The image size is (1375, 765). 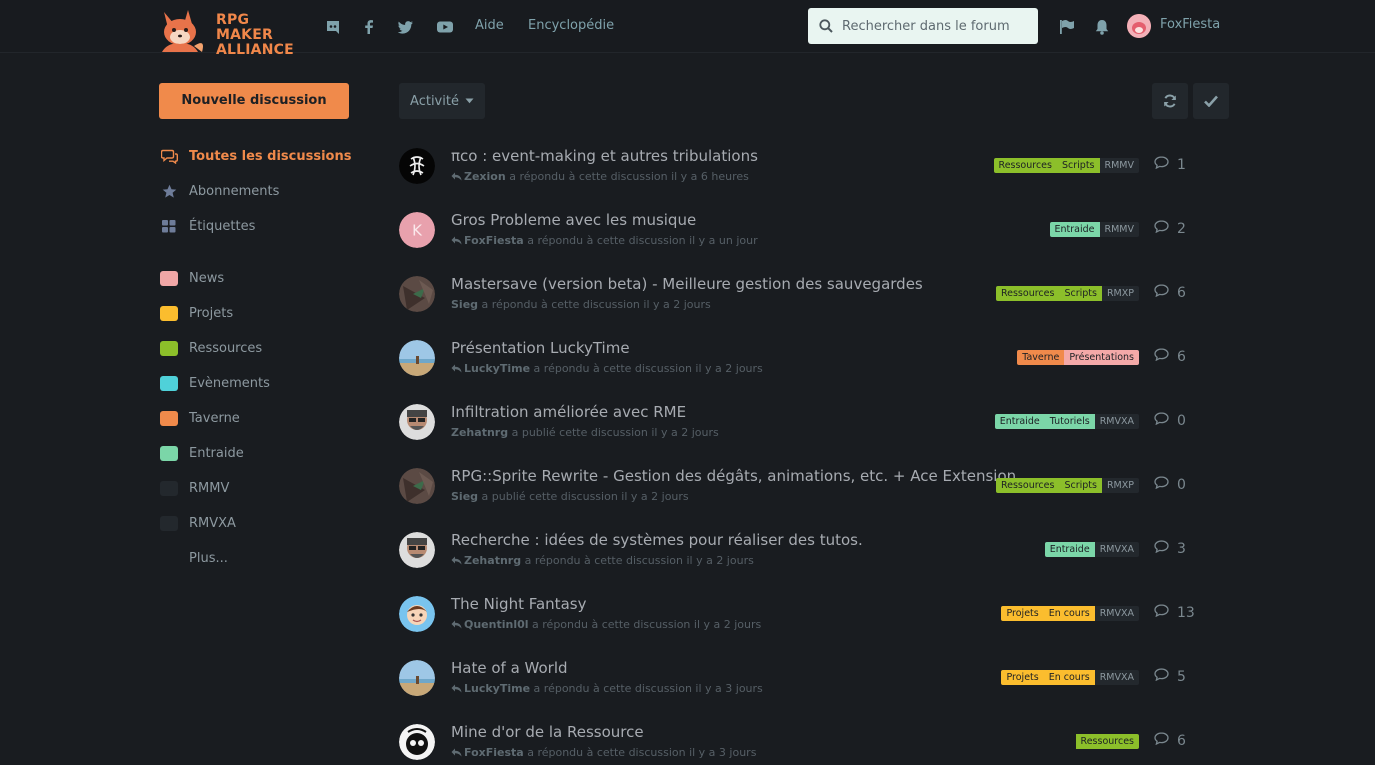 What do you see at coordinates (406, 27) in the screenshot?
I see `twitter-icon` at bounding box center [406, 27].